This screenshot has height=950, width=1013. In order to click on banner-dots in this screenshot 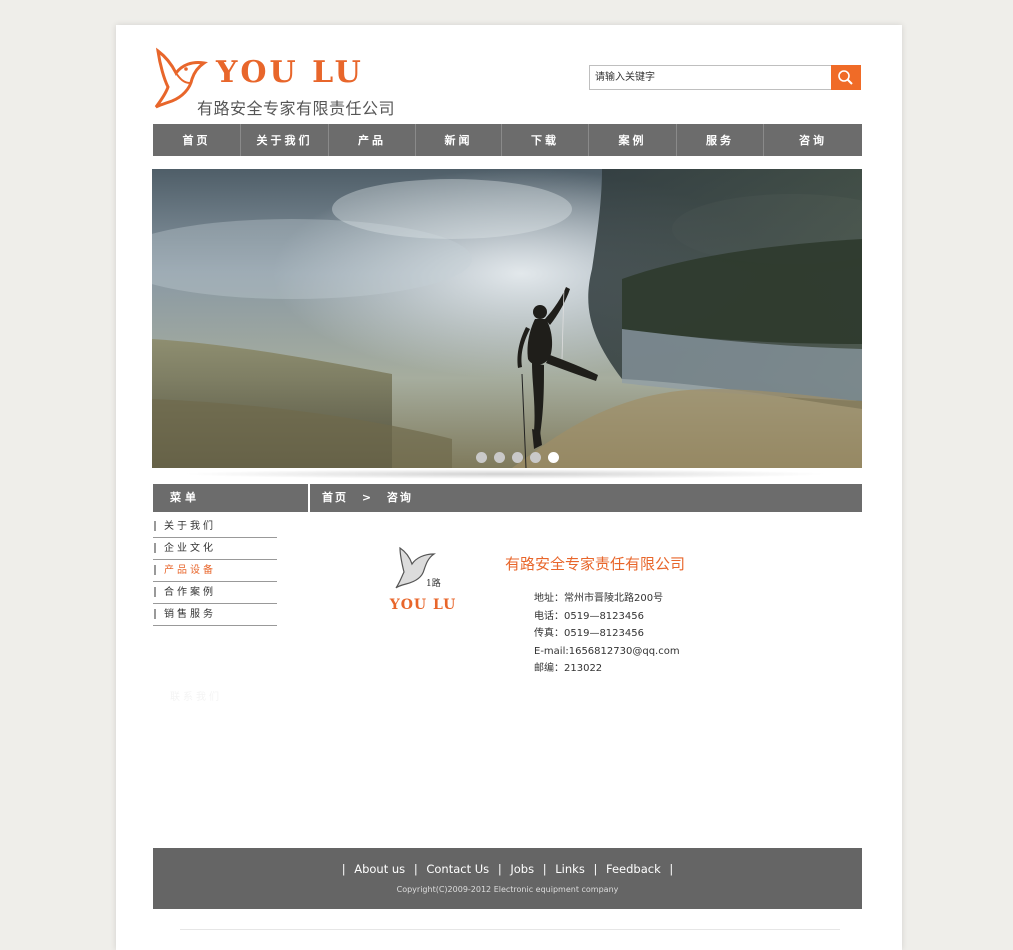, I will do `click(517, 457)`.